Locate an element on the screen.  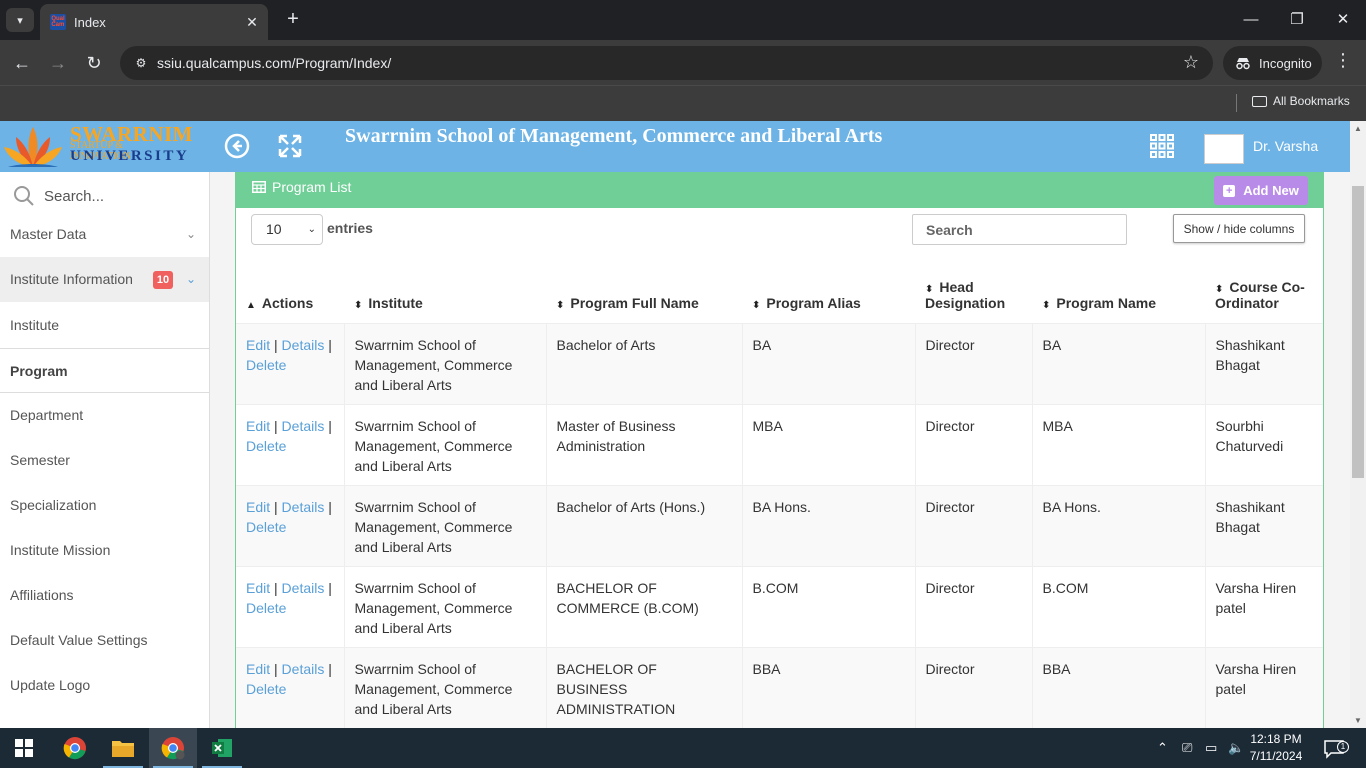
chevron-down-icon: ⌄ is located at coordinates (190, 279).